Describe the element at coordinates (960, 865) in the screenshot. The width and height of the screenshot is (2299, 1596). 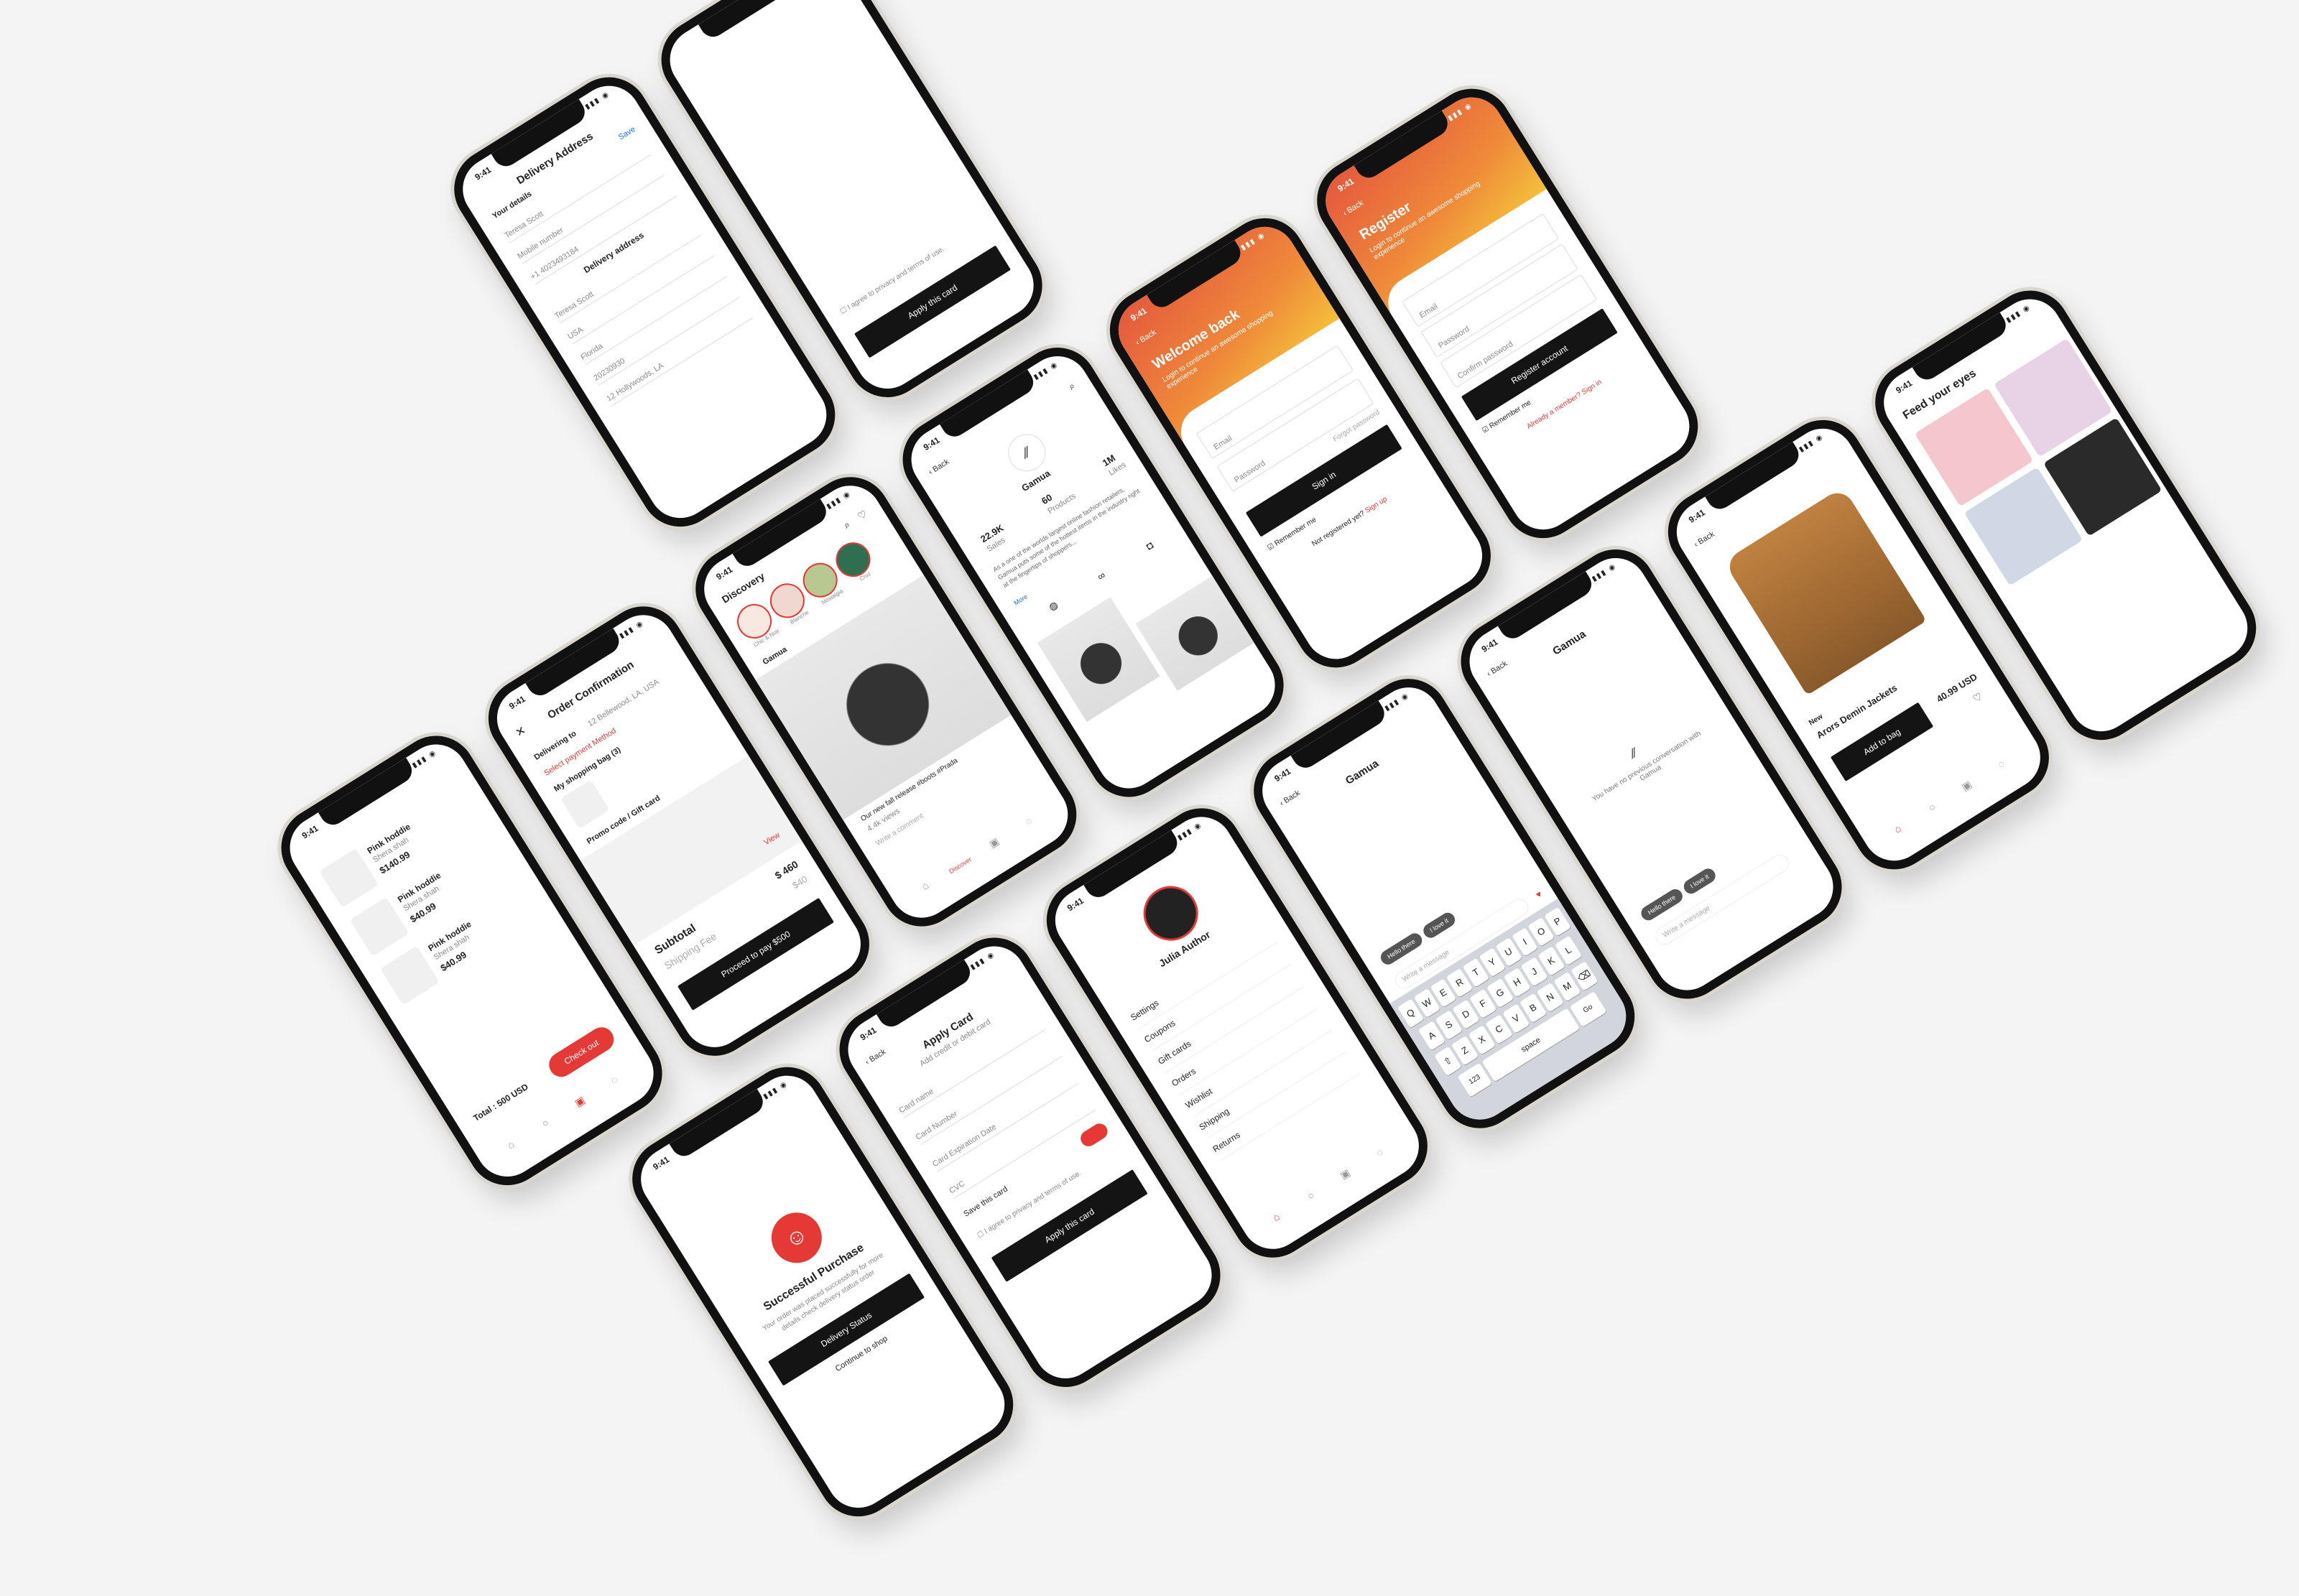
I see `discover-tab: Discover` at that location.